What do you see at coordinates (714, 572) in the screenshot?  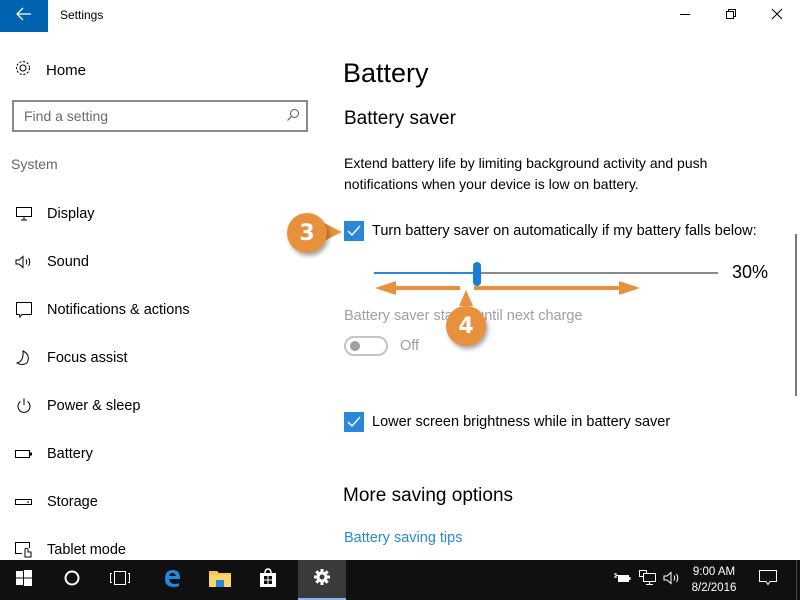 I see `clock-time: 9:00 AM` at bounding box center [714, 572].